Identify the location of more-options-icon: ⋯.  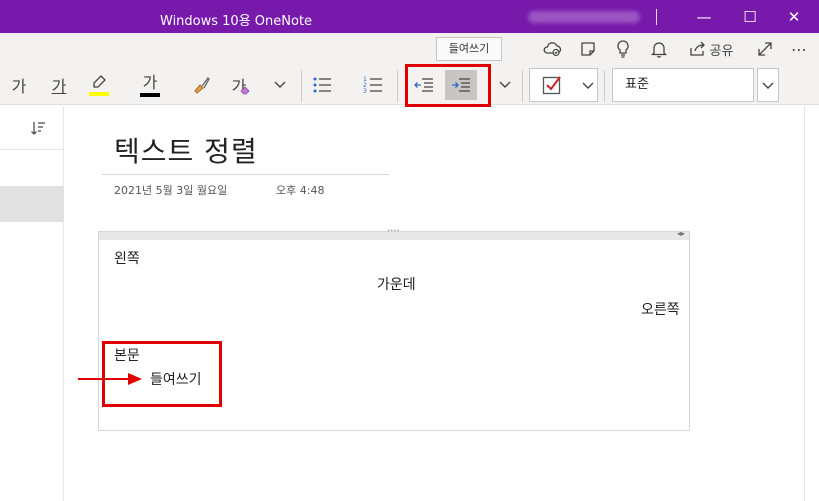
(799, 49).